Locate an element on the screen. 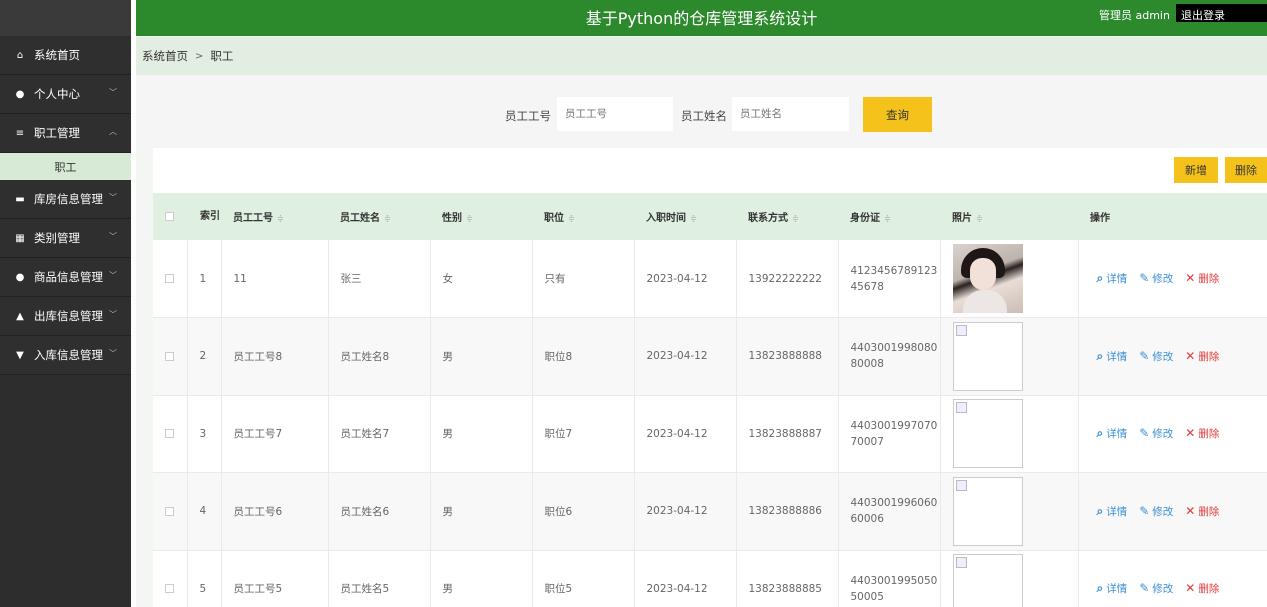  sidebar-item-label: 库房信息管理 is located at coordinates (68, 199).